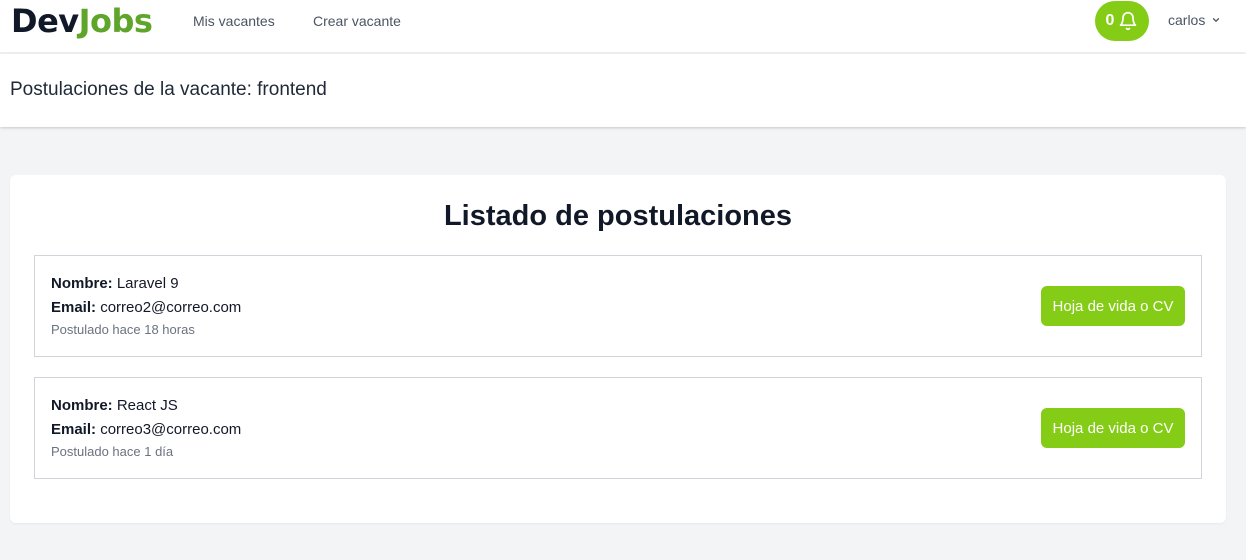 The width and height of the screenshot is (1246, 560). What do you see at coordinates (115, 21) in the screenshot?
I see `logo-text-jobs: Jobs` at bounding box center [115, 21].